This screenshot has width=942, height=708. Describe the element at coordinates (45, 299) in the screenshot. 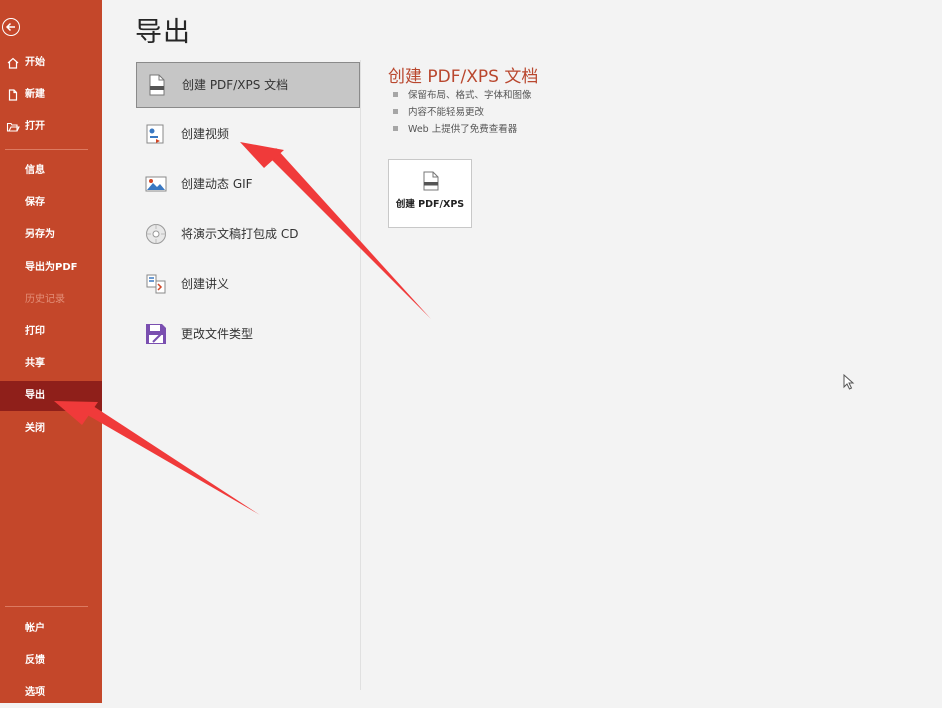

I see `nav-history-label: 历史记录` at that location.